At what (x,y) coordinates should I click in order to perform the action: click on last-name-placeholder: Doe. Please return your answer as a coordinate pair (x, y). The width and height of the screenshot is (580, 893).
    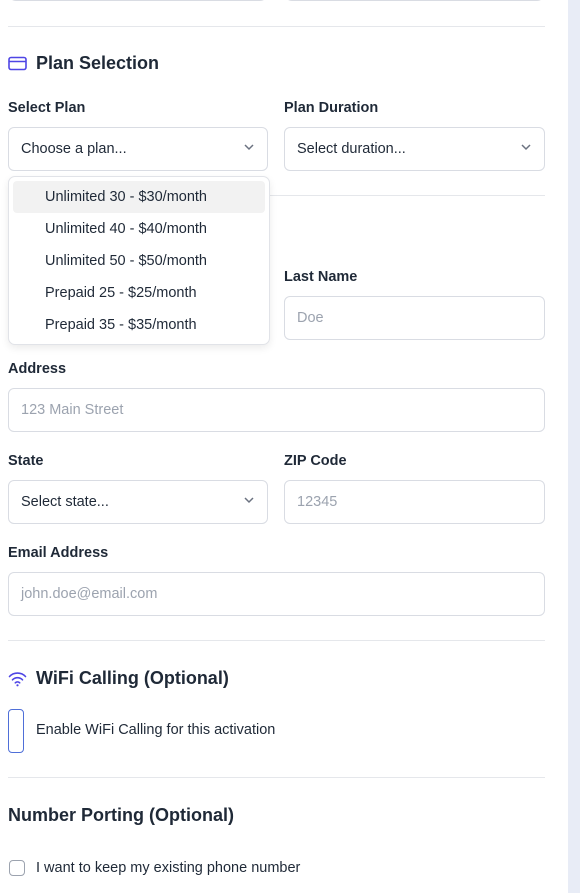
    Looking at the image, I should click on (310, 318).